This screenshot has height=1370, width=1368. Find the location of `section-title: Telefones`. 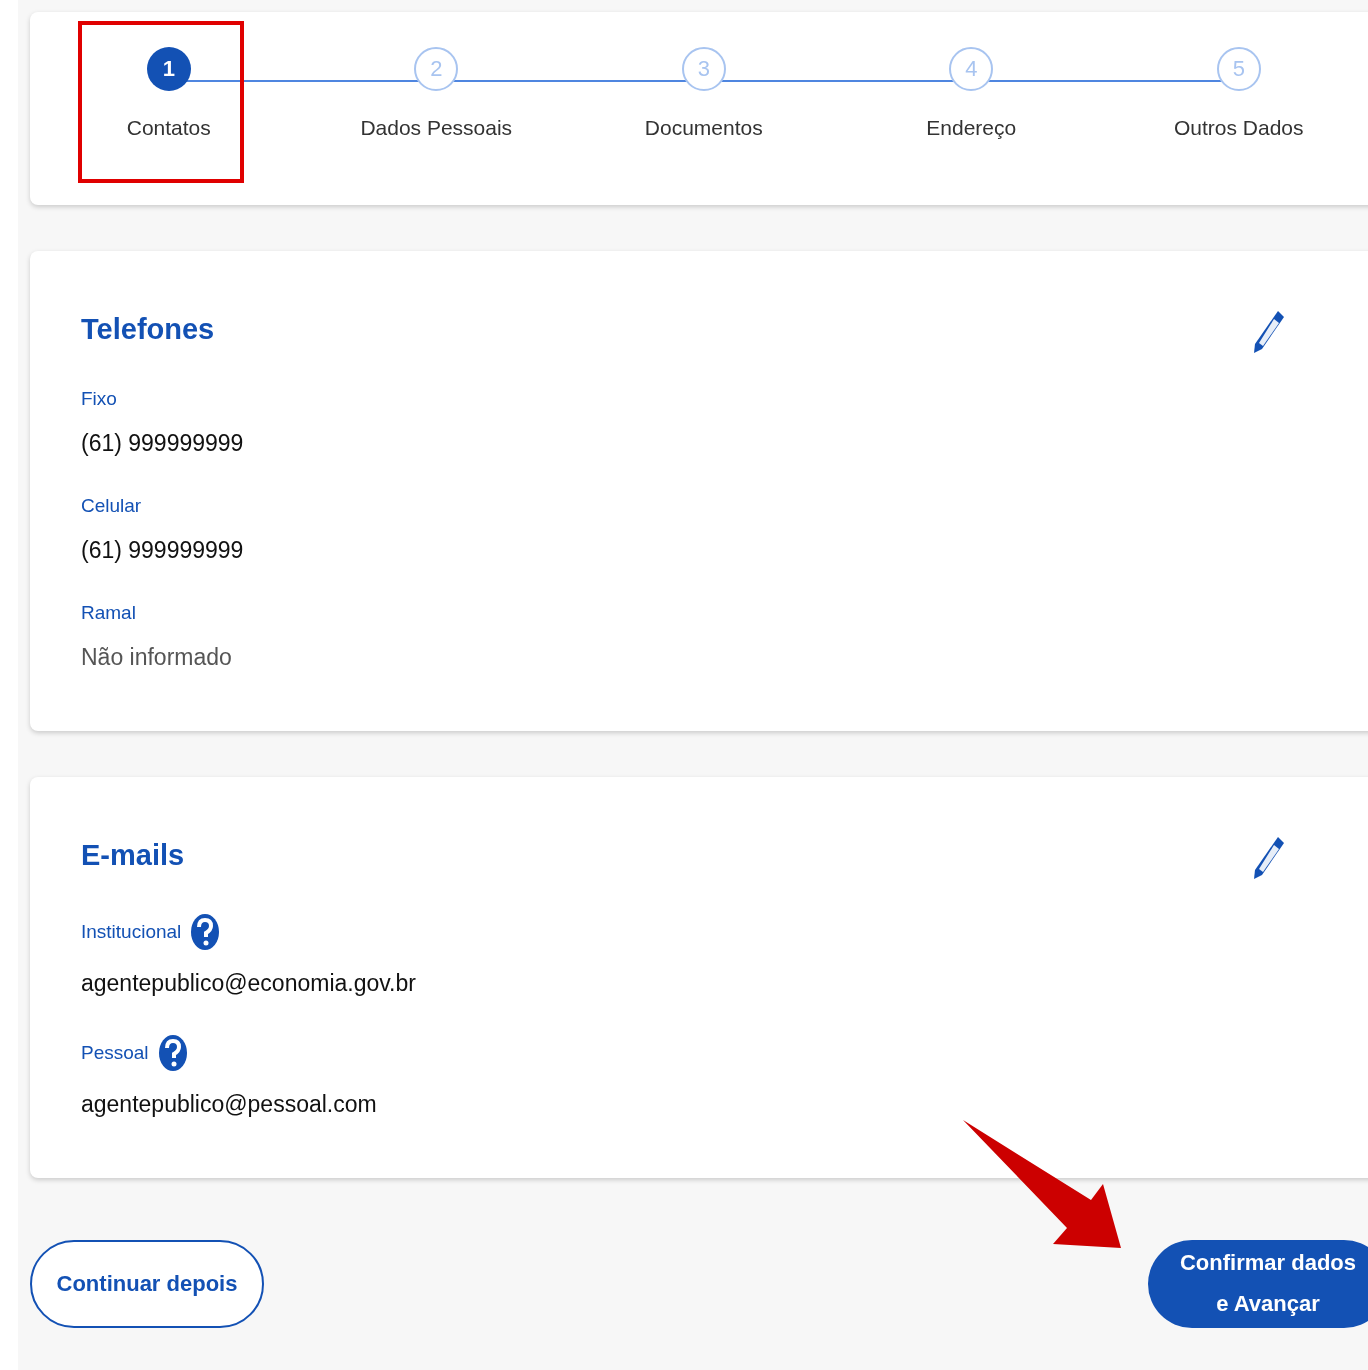

section-title: Telefones is located at coordinates (148, 329).